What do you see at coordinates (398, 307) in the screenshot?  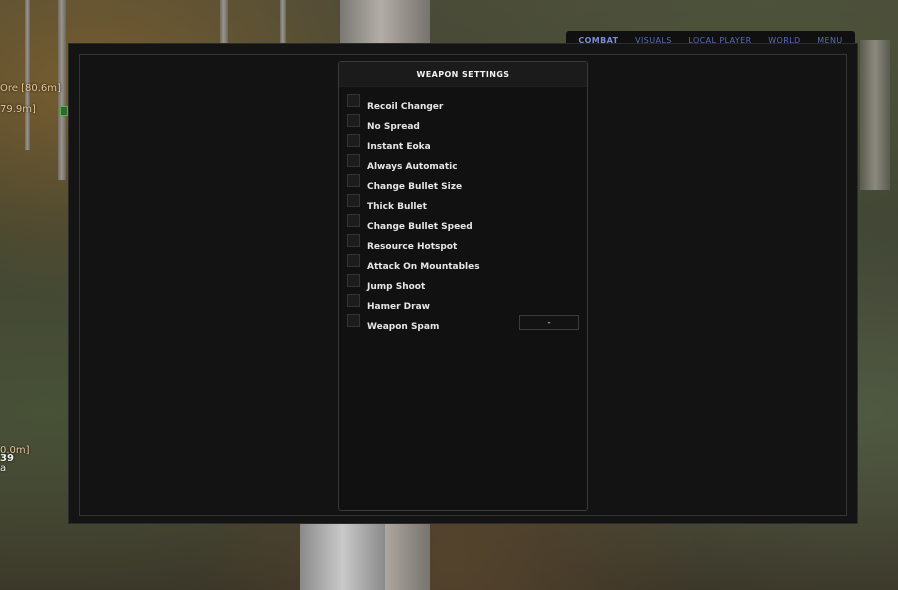 I see `option-label: Hamer Draw` at bounding box center [398, 307].